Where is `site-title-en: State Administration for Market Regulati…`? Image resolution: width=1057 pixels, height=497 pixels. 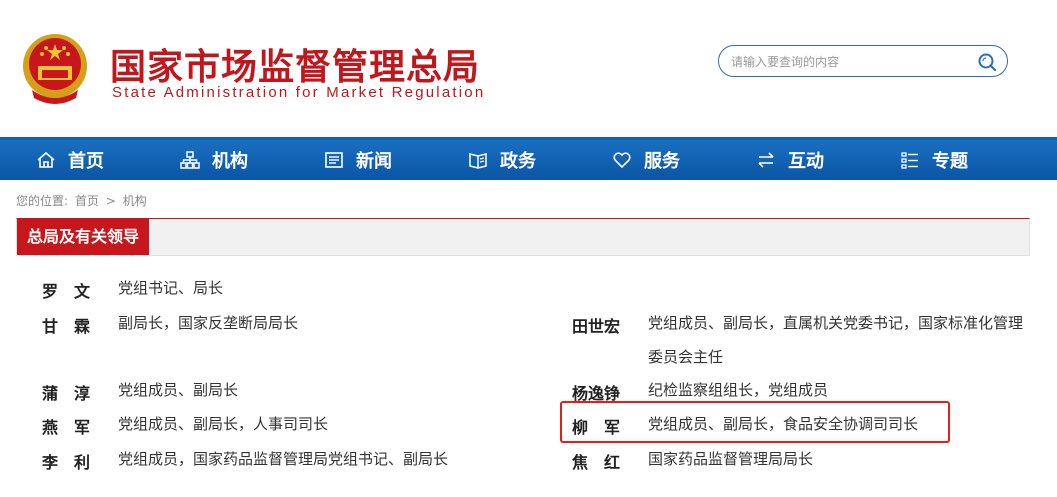
site-title-en: State Administration for Market Regulati… is located at coordinates (299, 92).